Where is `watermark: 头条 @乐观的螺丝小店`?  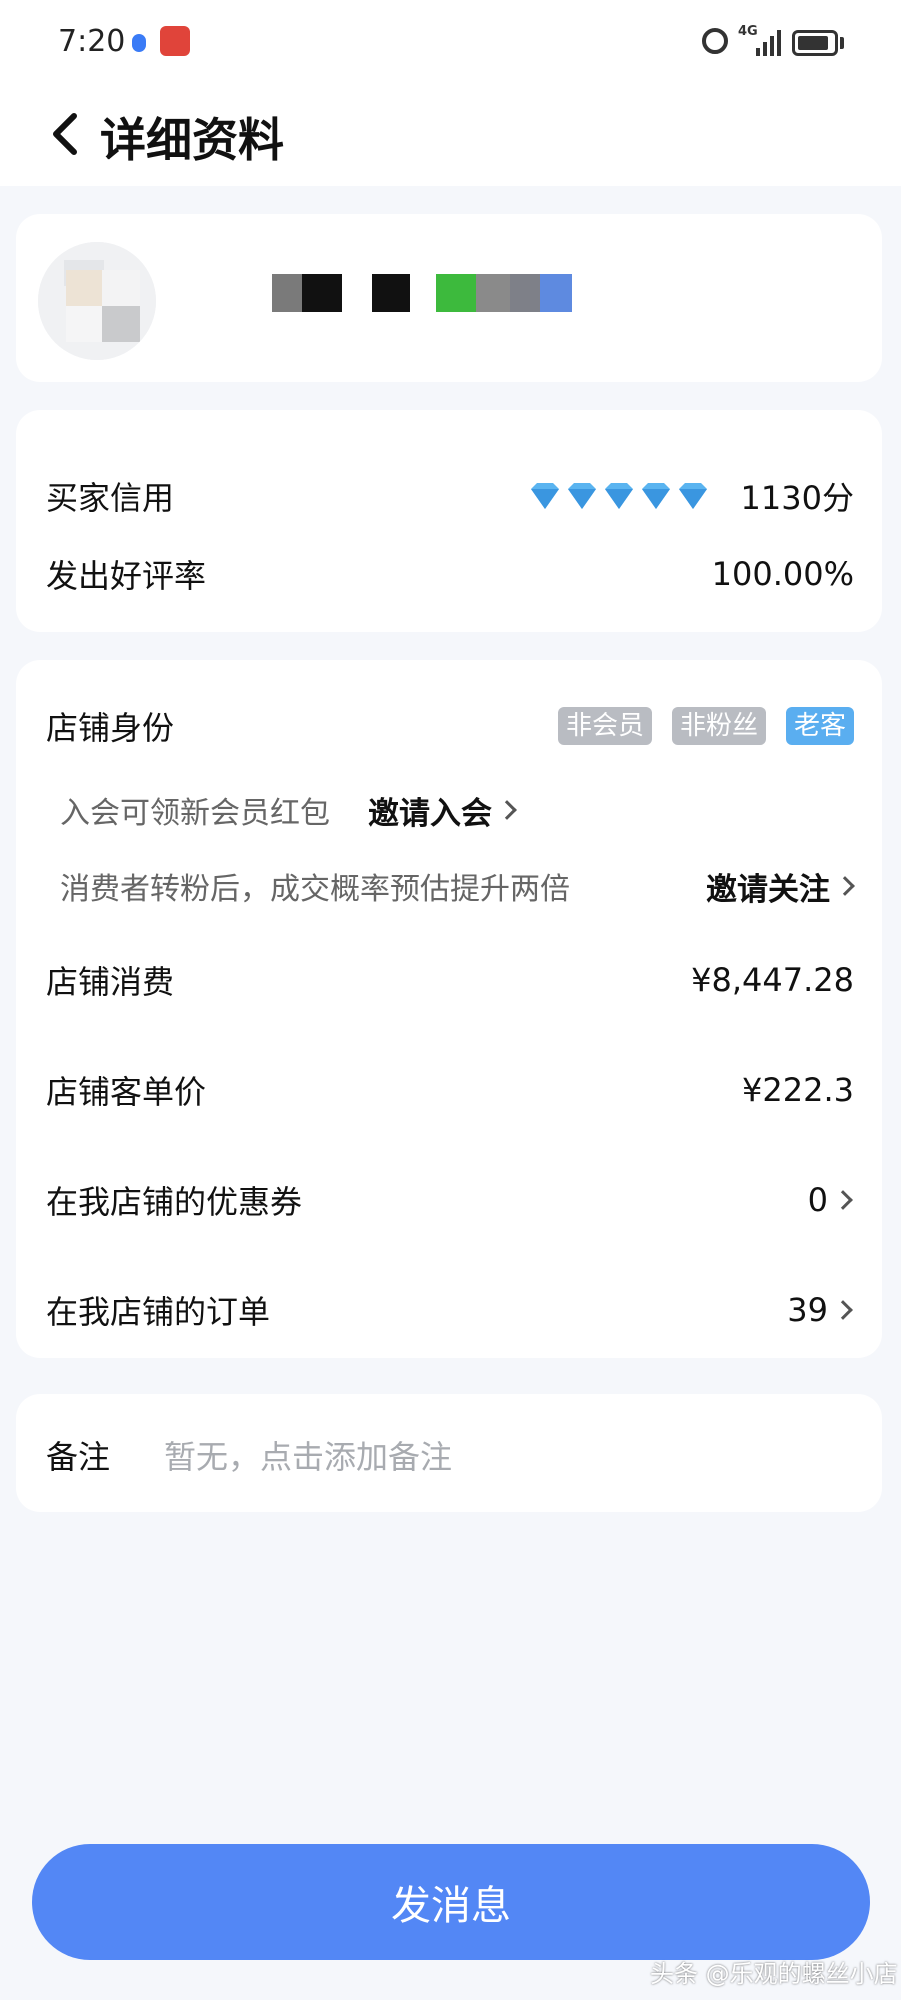
watermark: 头条 @乐观的螺丝小店 is located at coordinates (774, 1974).